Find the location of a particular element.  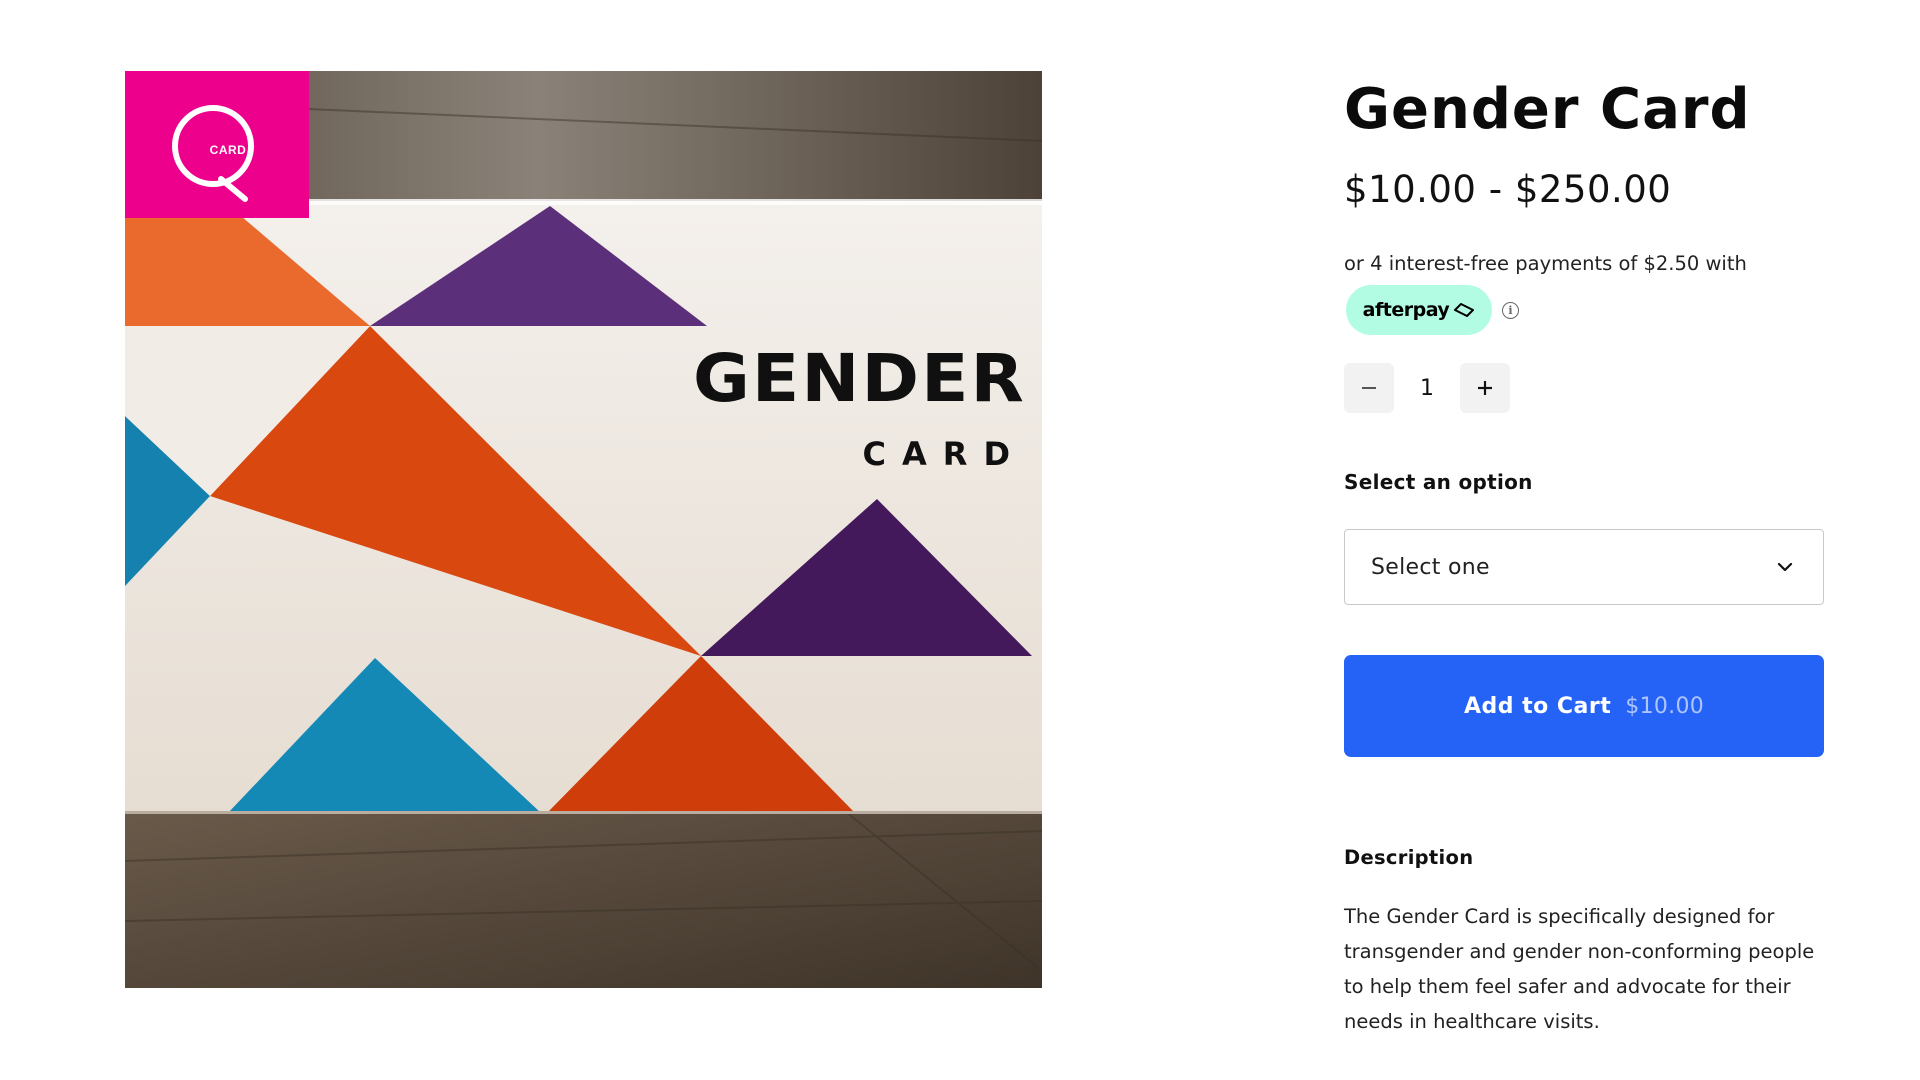

product-title: Gender Card is located at coordinates (1547, 109).